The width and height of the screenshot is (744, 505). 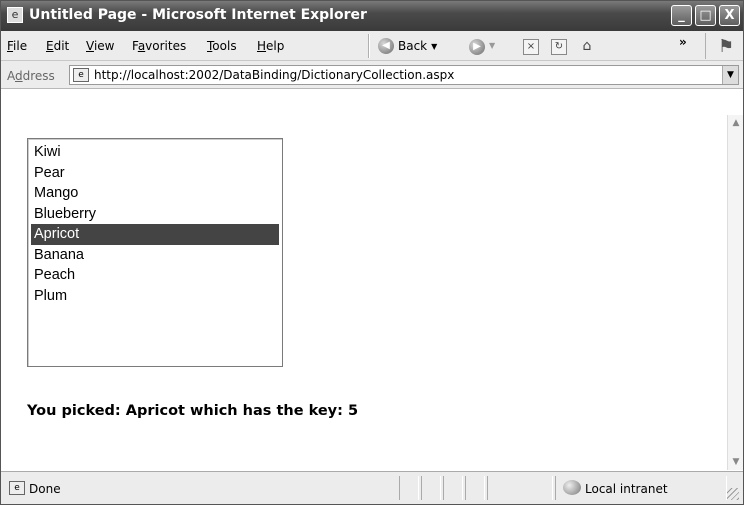 I want to click on home-icon: ⌂, so click(x=587, y=47).